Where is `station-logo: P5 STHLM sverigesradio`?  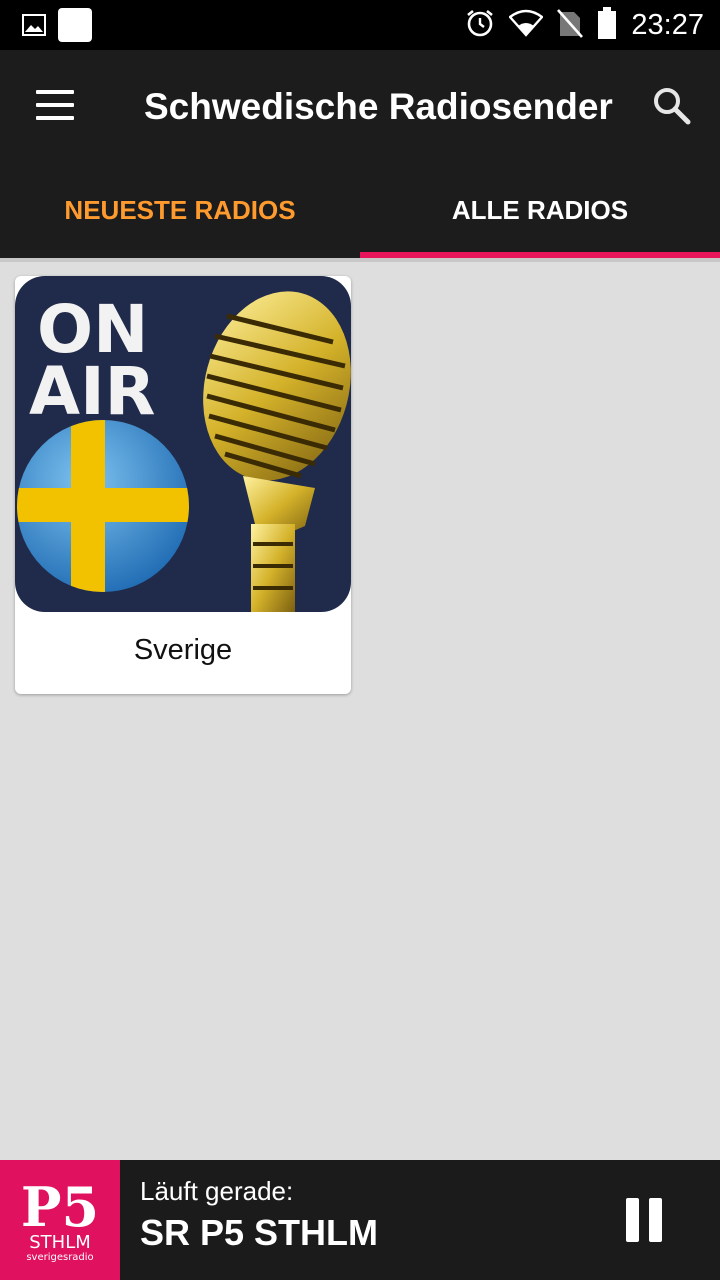
station-logo: P5 STHLM sverigesradio is located at coordinates (60, 1220).